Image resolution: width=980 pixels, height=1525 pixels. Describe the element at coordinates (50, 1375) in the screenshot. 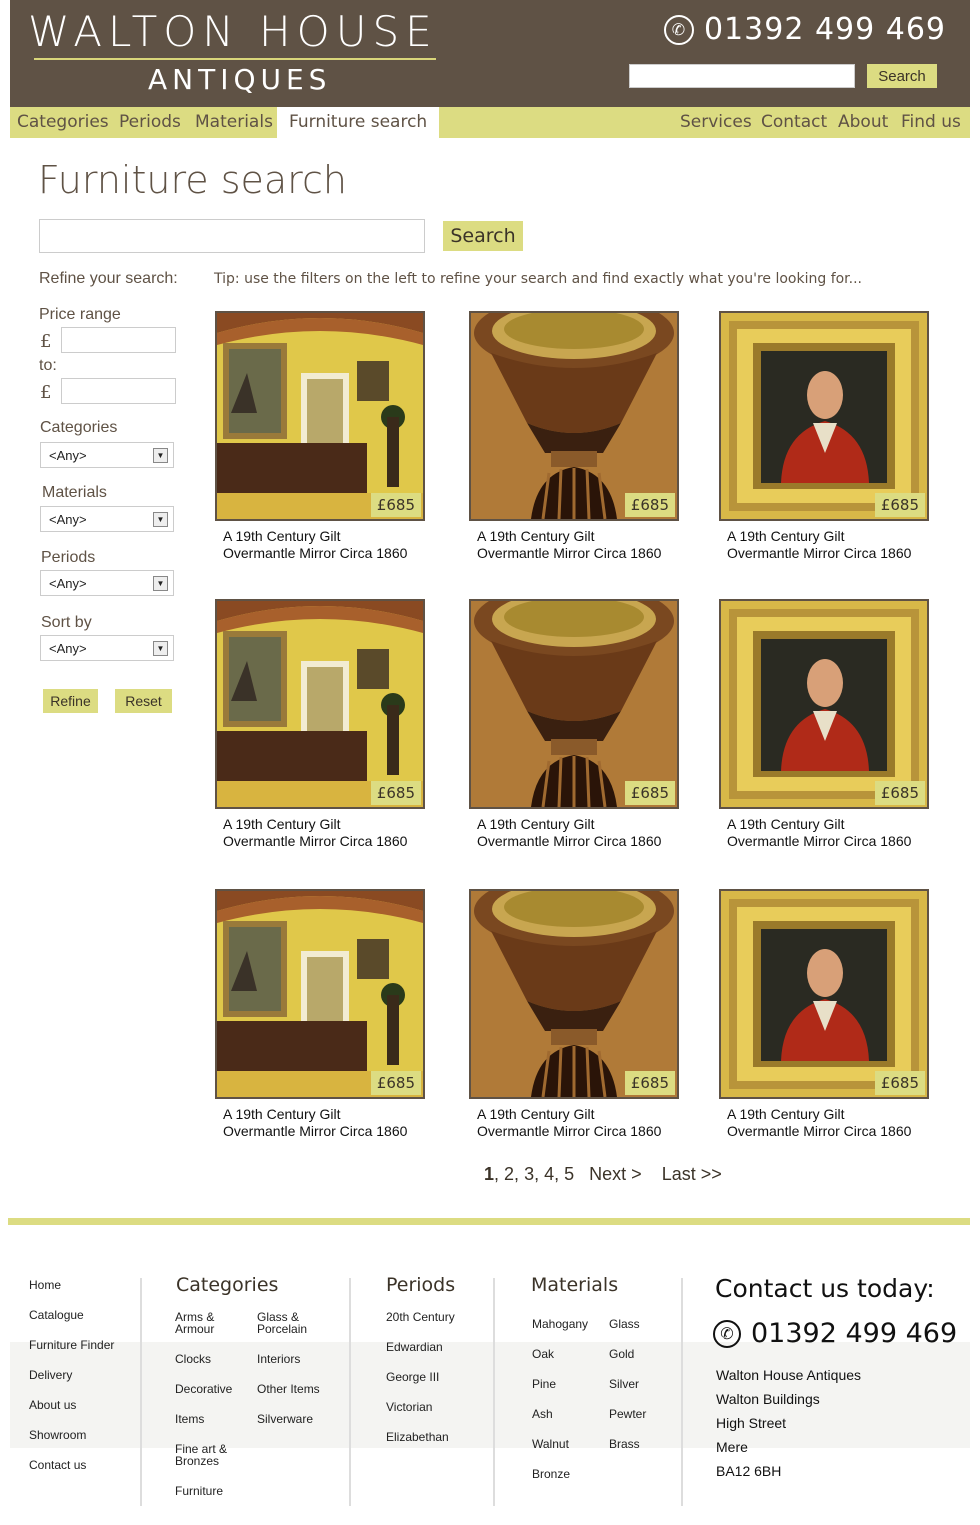

I see `footer-link-delivery: Delivery` at that location.